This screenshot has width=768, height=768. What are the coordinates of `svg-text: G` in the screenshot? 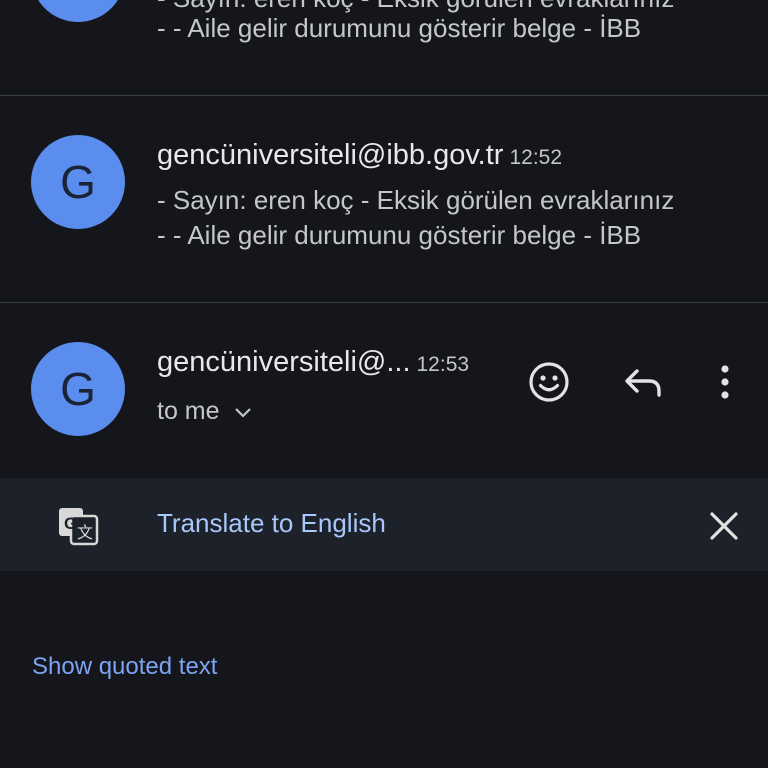 It's located at (70, 523).